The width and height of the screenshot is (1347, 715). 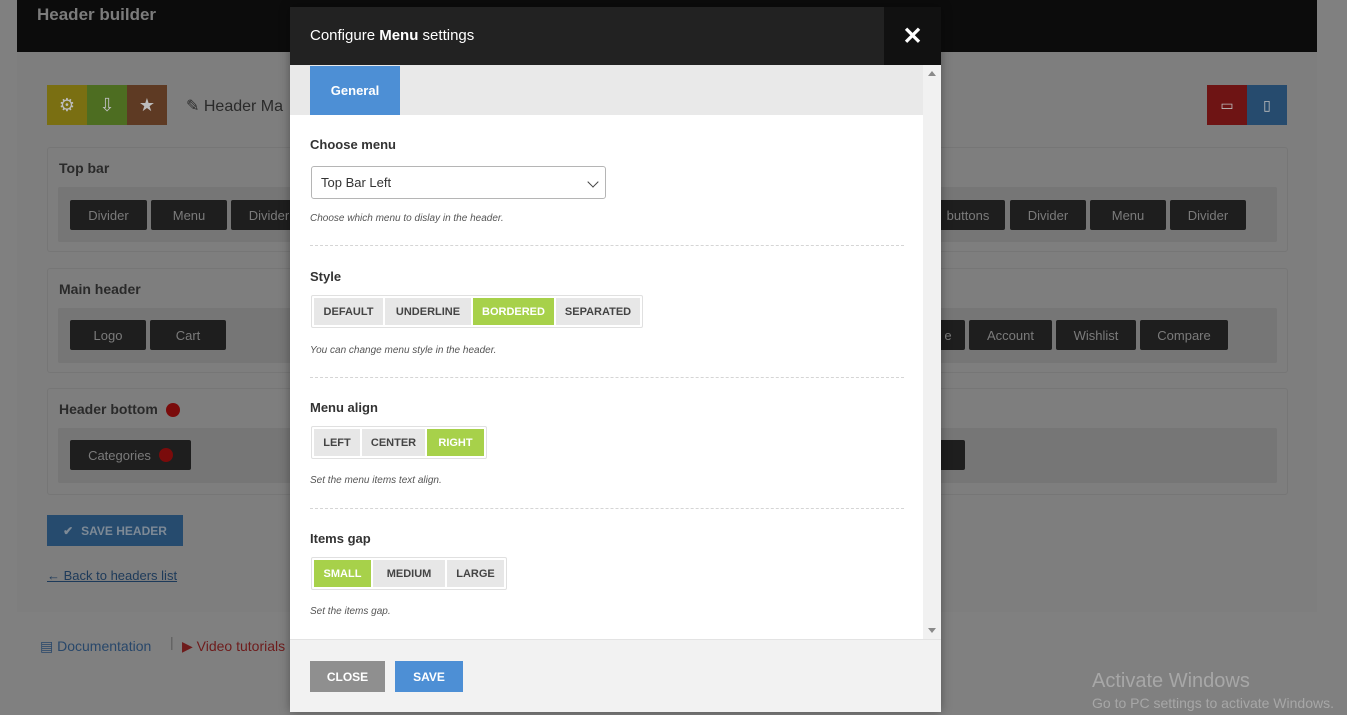 What do you see at coordinates (130, 455) in the screenshot?
I see `chip-categories: Categories` at bounding box center [130, 455].